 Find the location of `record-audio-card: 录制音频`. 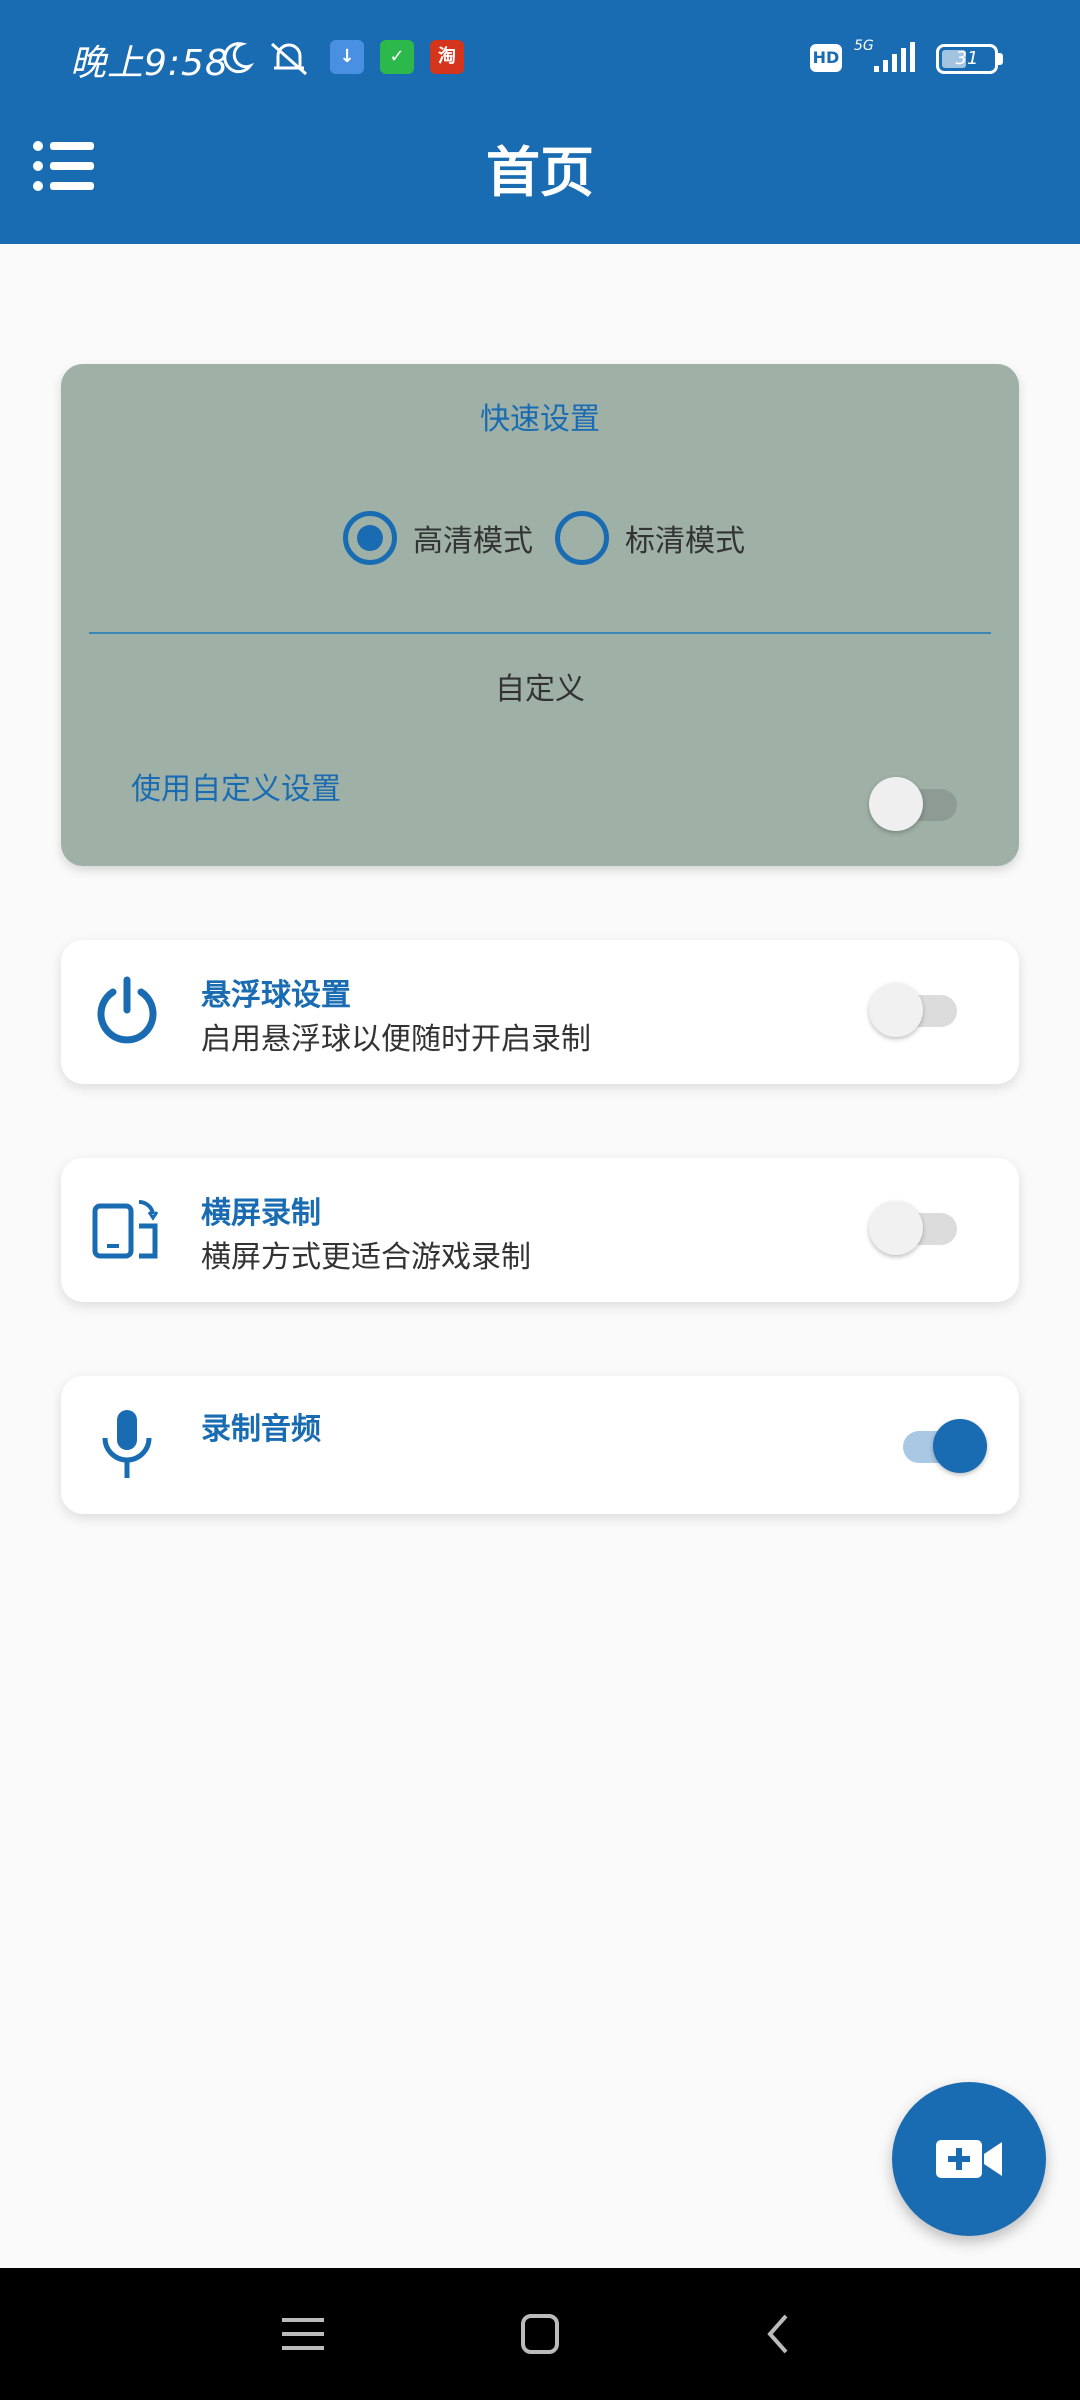

record-audio-card: 录制音频 is located at coordinates (540, 1445).